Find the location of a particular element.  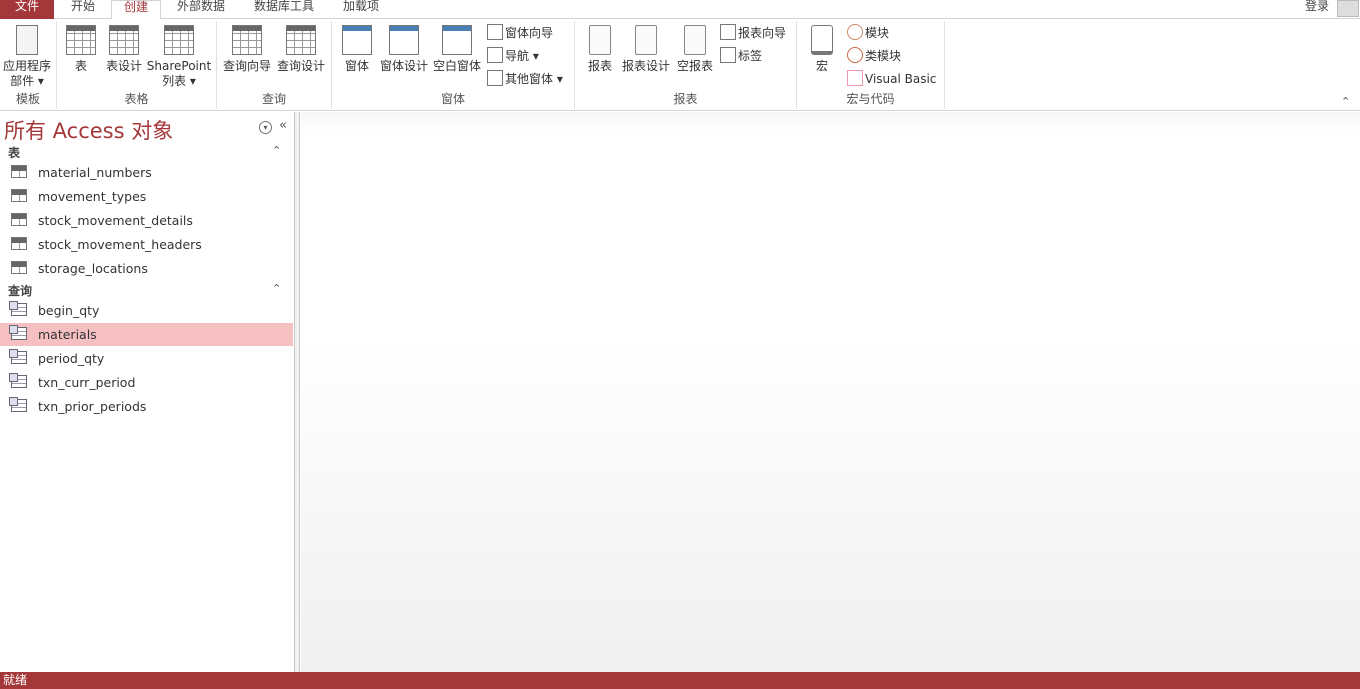

label: movement_types is located at coordinates (92, 196).